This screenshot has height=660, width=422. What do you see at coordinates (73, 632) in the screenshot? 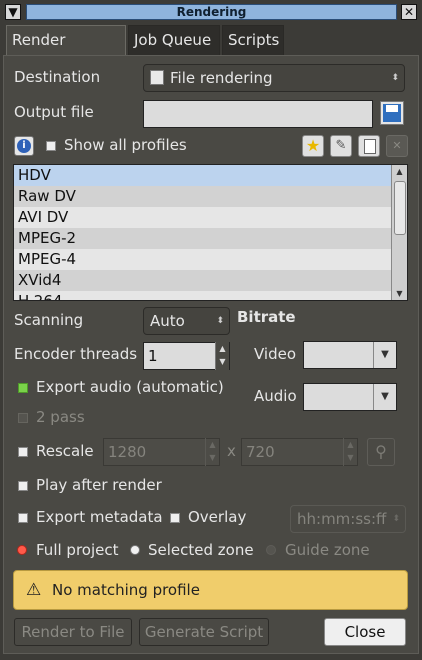
I see `render-to-file-button: Render to File` at bounding box center [73, 632].